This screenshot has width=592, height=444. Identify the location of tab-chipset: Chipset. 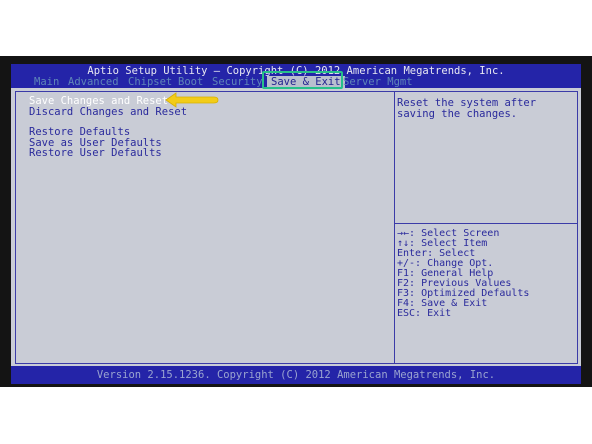
(150, 82).